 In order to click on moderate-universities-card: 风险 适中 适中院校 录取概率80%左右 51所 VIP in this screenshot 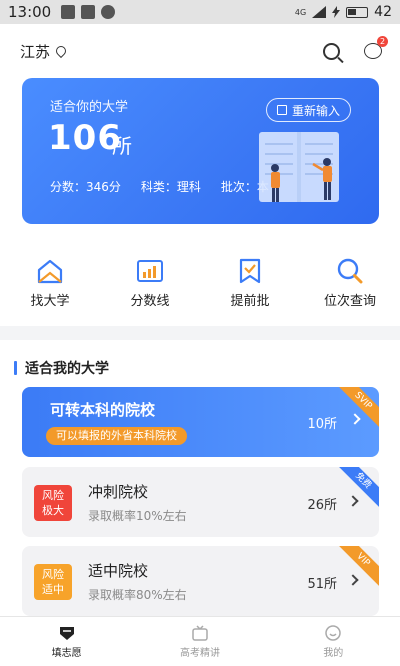, I will do `click(200, 581)`.